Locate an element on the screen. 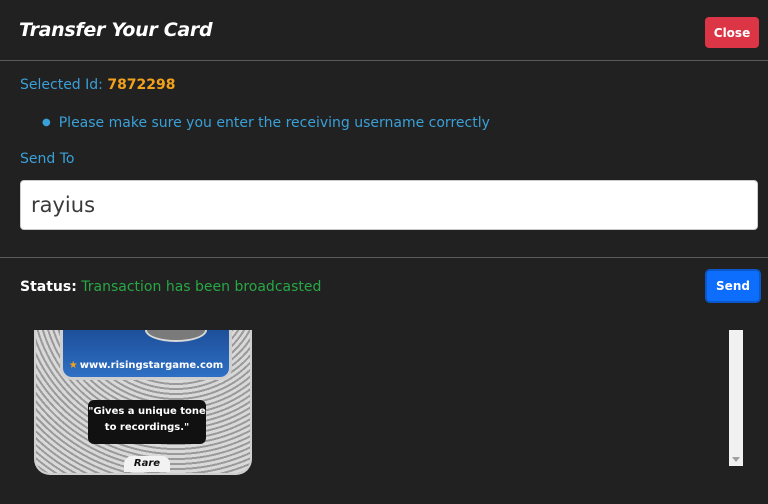 This screenshot has width=768, height=504. card-rarity: Rare is located at coordinates (147, 464).